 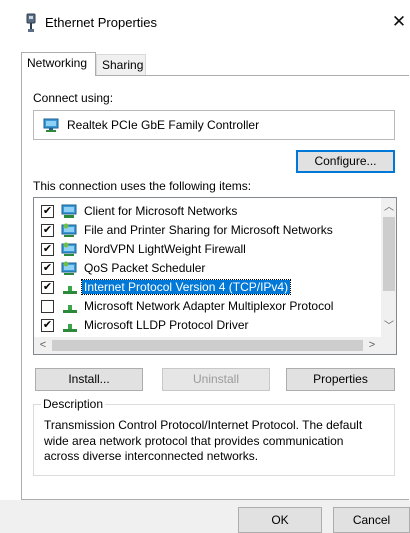 What do you see at coordinates (73, 404) in the screenshot?
I see `description-legend: Description` at bounding box center [73, 404].